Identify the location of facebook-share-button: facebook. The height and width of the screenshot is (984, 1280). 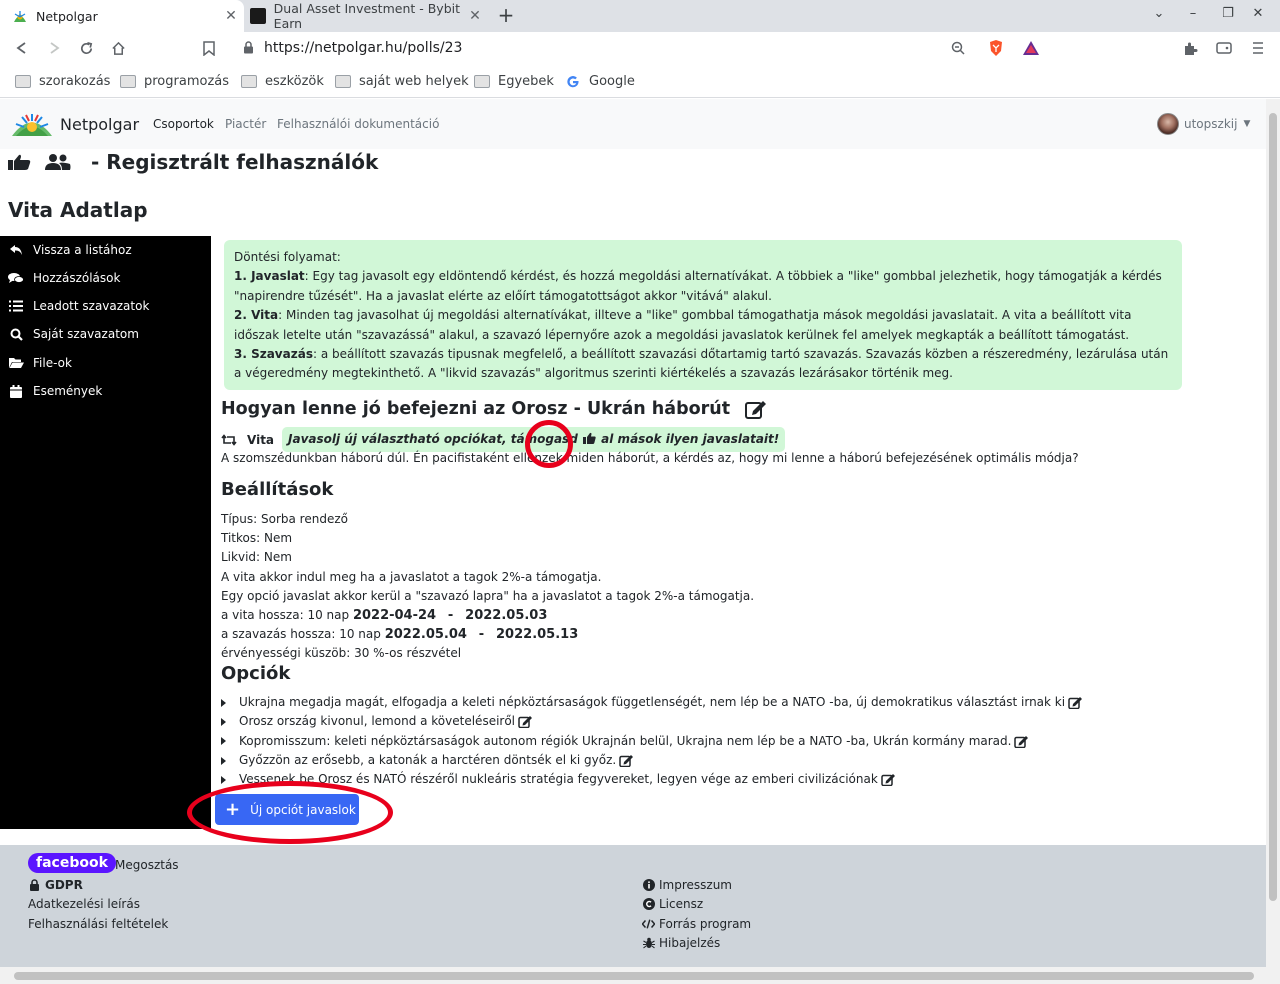
(72, 863).